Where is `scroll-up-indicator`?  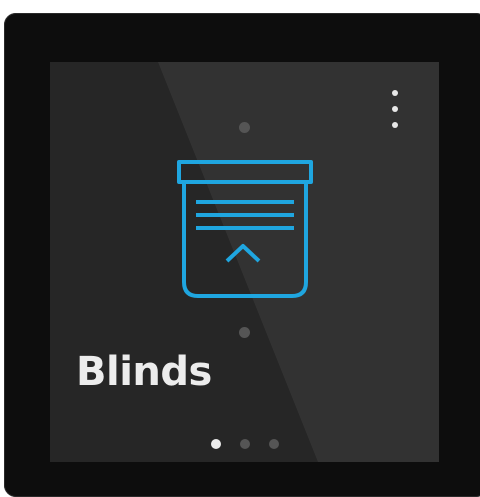
scroll-up-indicator is located at coordinates (244, 127).